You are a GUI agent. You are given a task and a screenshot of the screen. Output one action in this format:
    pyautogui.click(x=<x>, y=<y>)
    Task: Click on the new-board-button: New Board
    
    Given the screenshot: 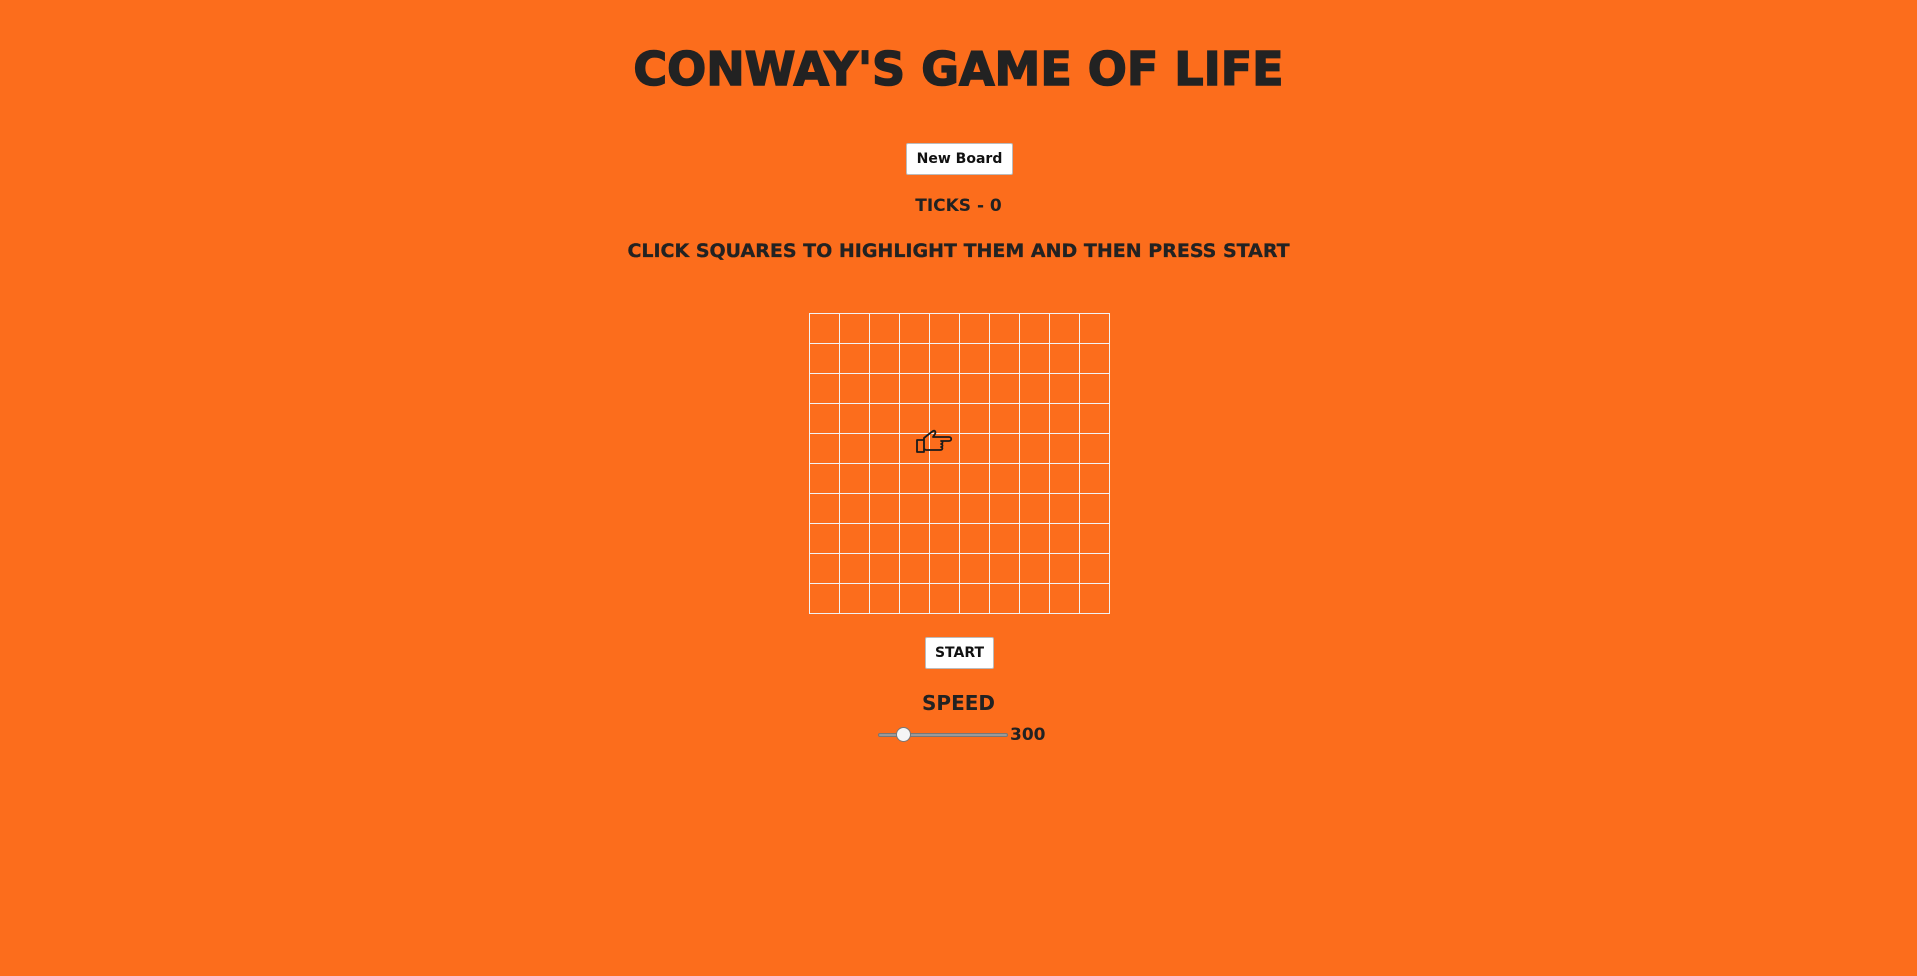 What is the action you would take?
    pyautogui.click(x=959, y=159)
    